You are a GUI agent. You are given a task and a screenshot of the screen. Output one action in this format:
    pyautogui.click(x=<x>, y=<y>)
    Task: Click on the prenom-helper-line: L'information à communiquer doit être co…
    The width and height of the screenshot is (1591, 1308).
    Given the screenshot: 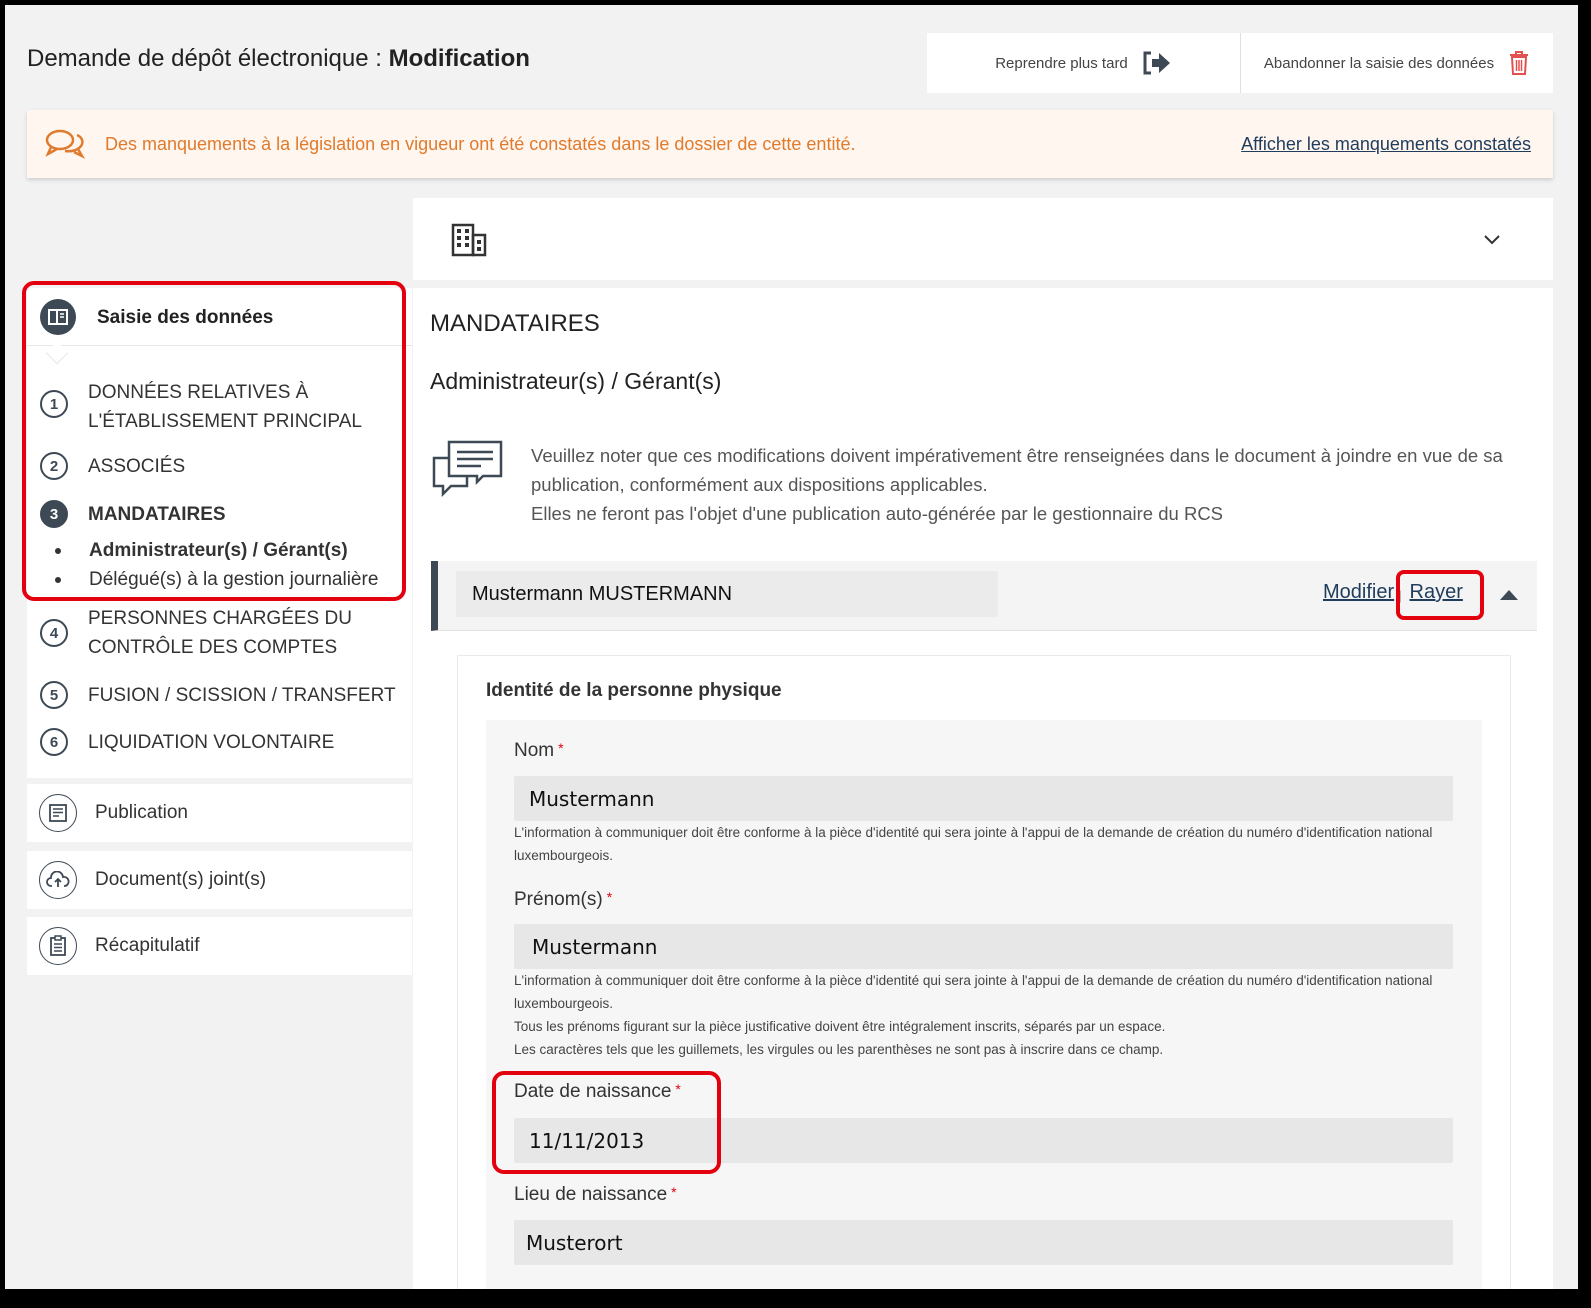 What is the action you would take?
    pyautogui.click(x=973, y=992)
    